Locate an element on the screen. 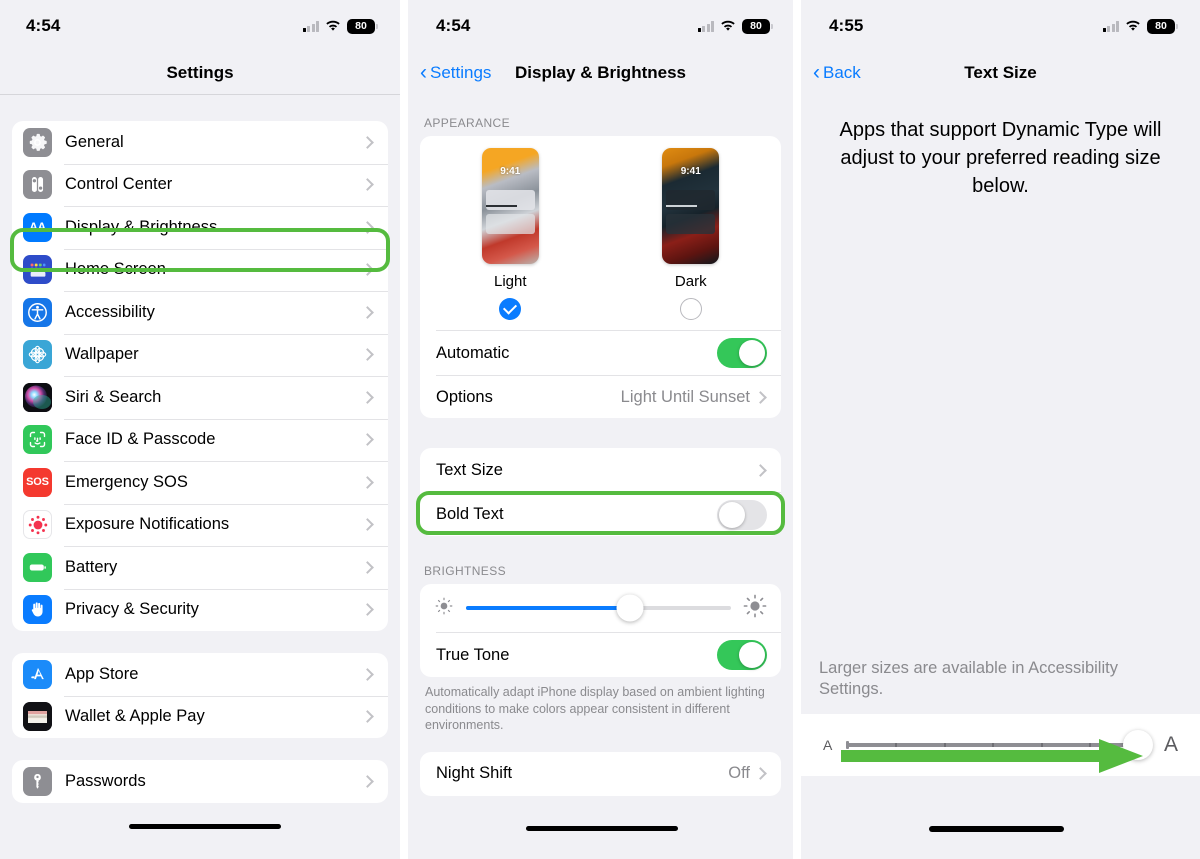 The height and width of the screenshot is (859, 1200). appearance-options: 9:41 Light 9:41 Dark is located at coordinates (600, 233).